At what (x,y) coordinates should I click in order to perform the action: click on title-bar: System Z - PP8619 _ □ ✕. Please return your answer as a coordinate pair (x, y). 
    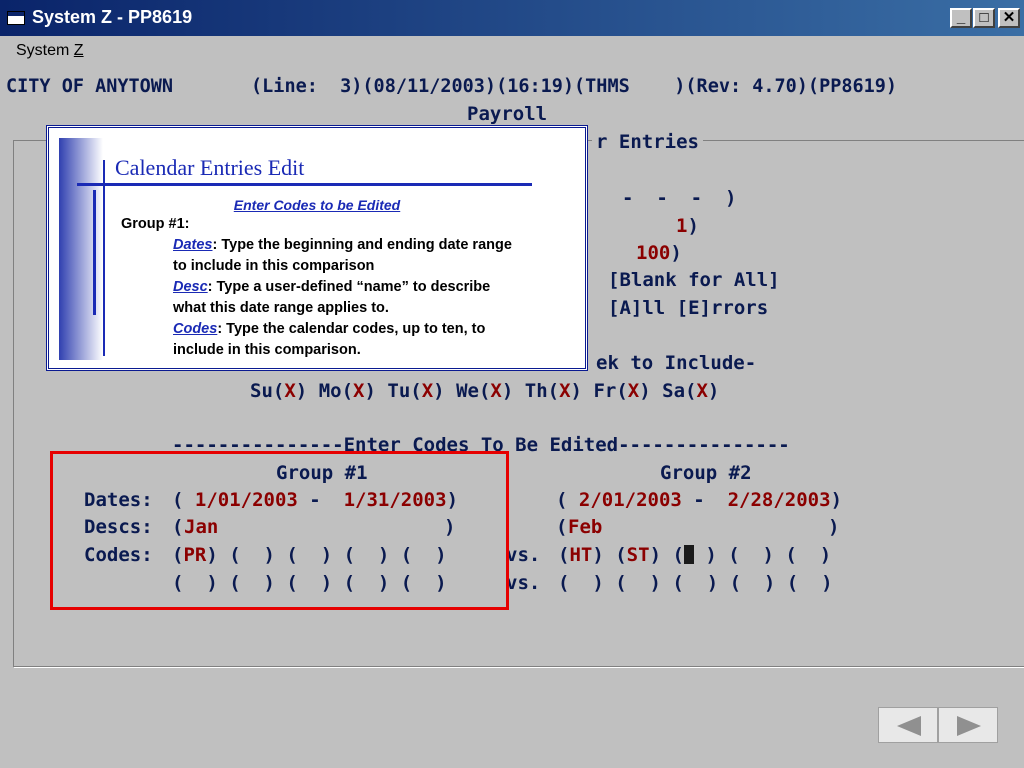
    Looking at the image, I should click on (512, 18).